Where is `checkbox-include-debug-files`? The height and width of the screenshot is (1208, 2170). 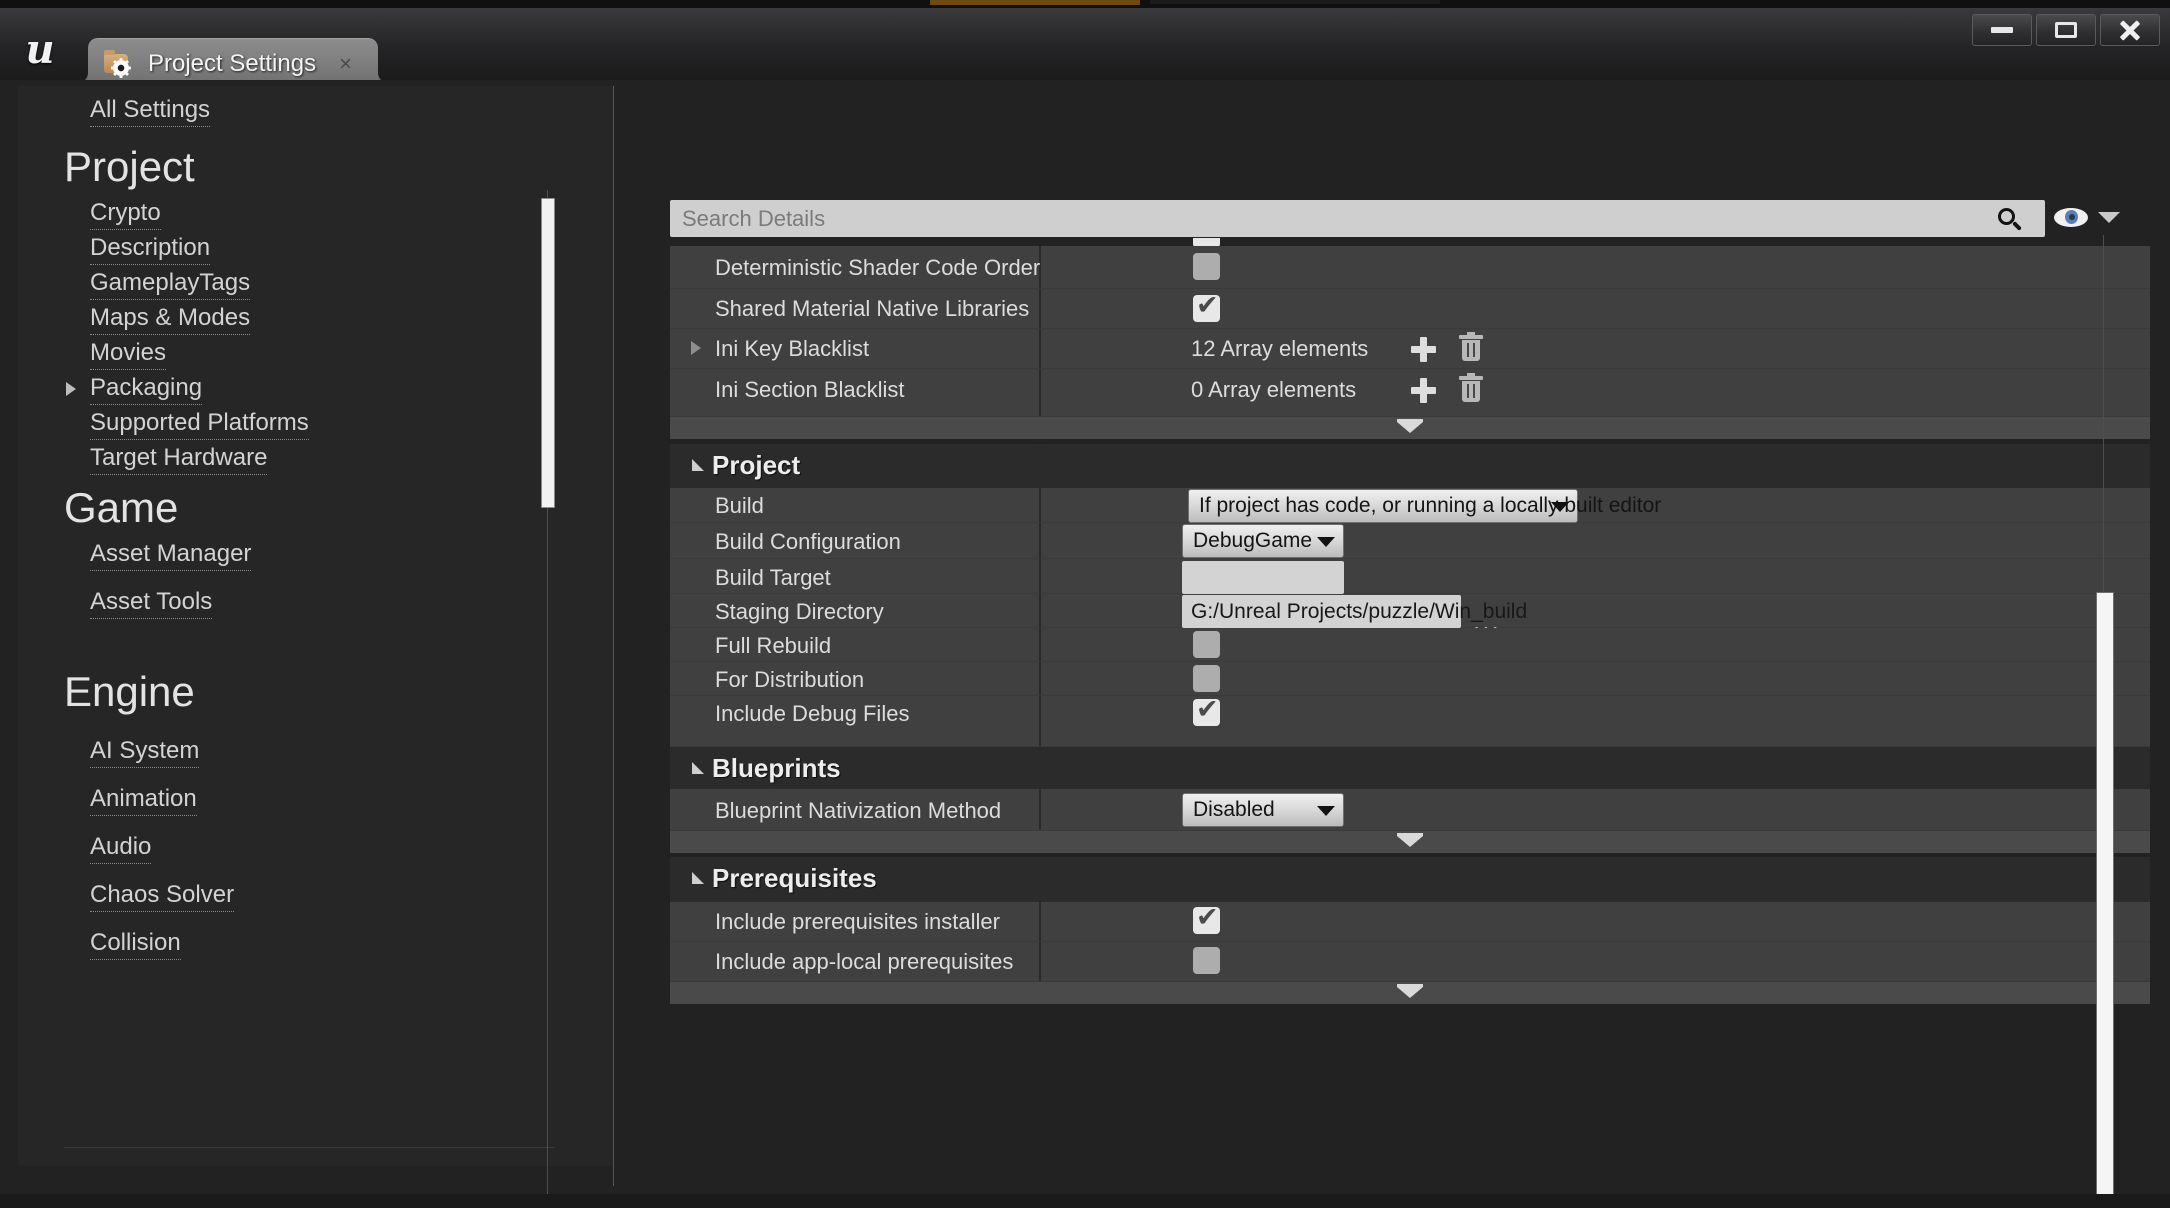 checkbox-include-debug-files is located at coordinates (1206, 710).